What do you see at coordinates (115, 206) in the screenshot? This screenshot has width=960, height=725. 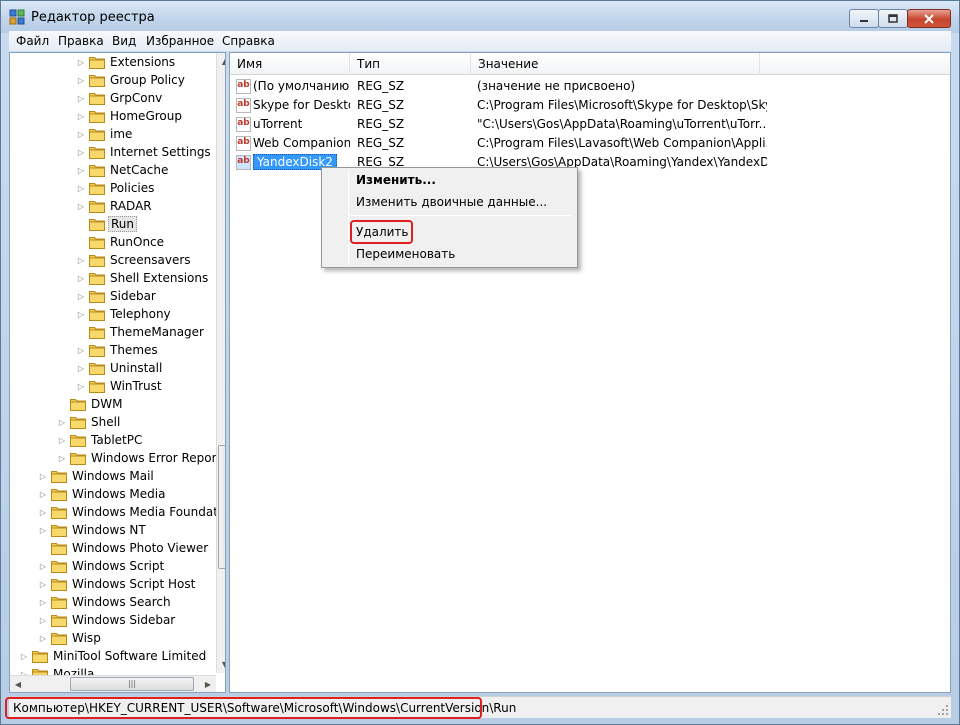 I see `tree-item: ▷ RADAR` at bounding box center [115, 206].